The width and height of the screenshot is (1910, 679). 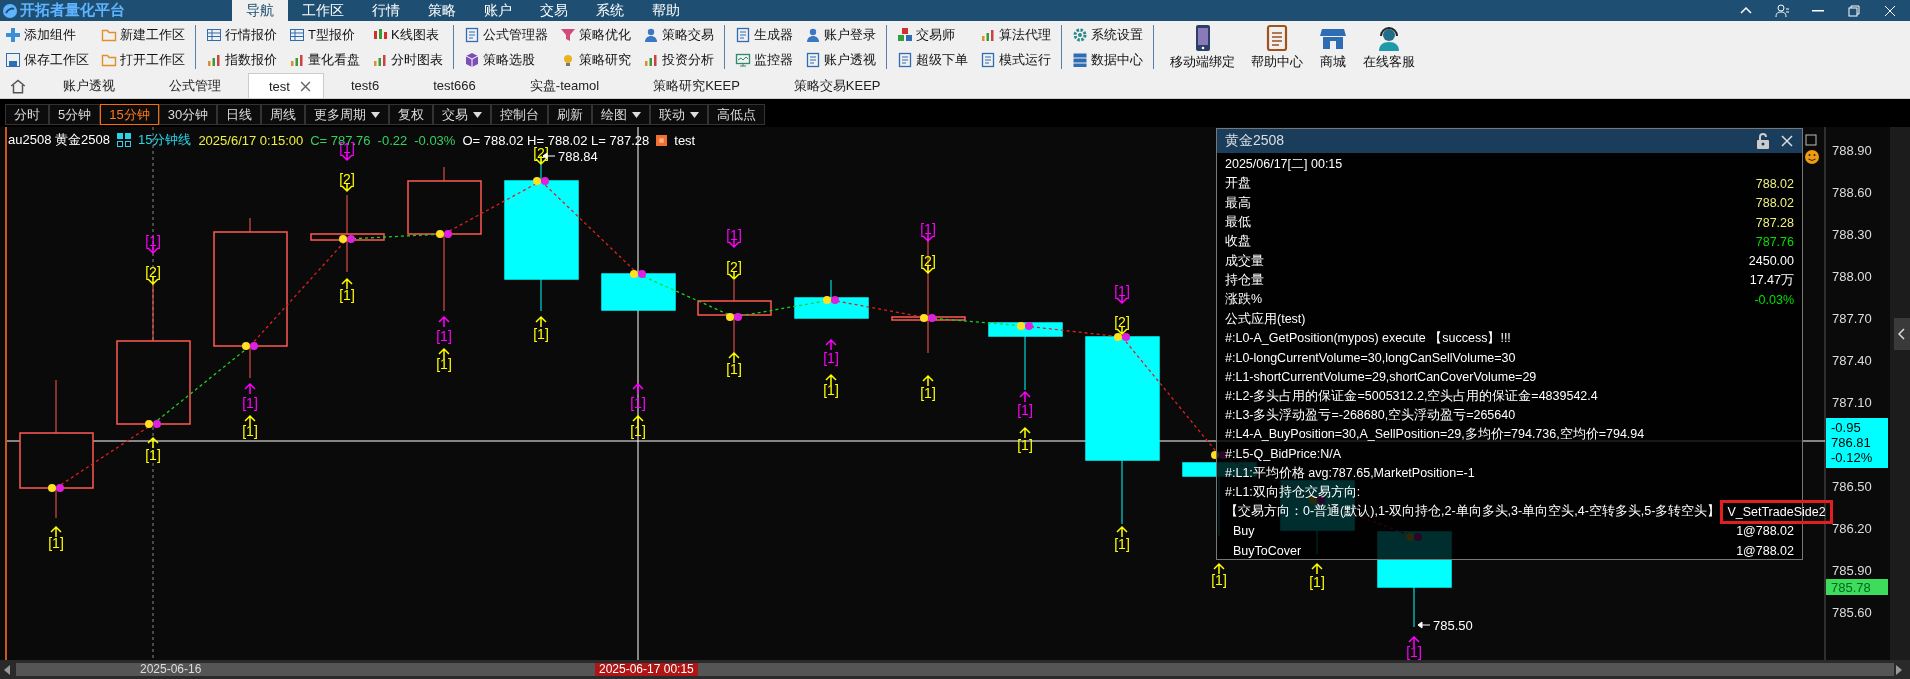 I want to click on ribbon-button: 模式运行, so click(x=1015, y=59).